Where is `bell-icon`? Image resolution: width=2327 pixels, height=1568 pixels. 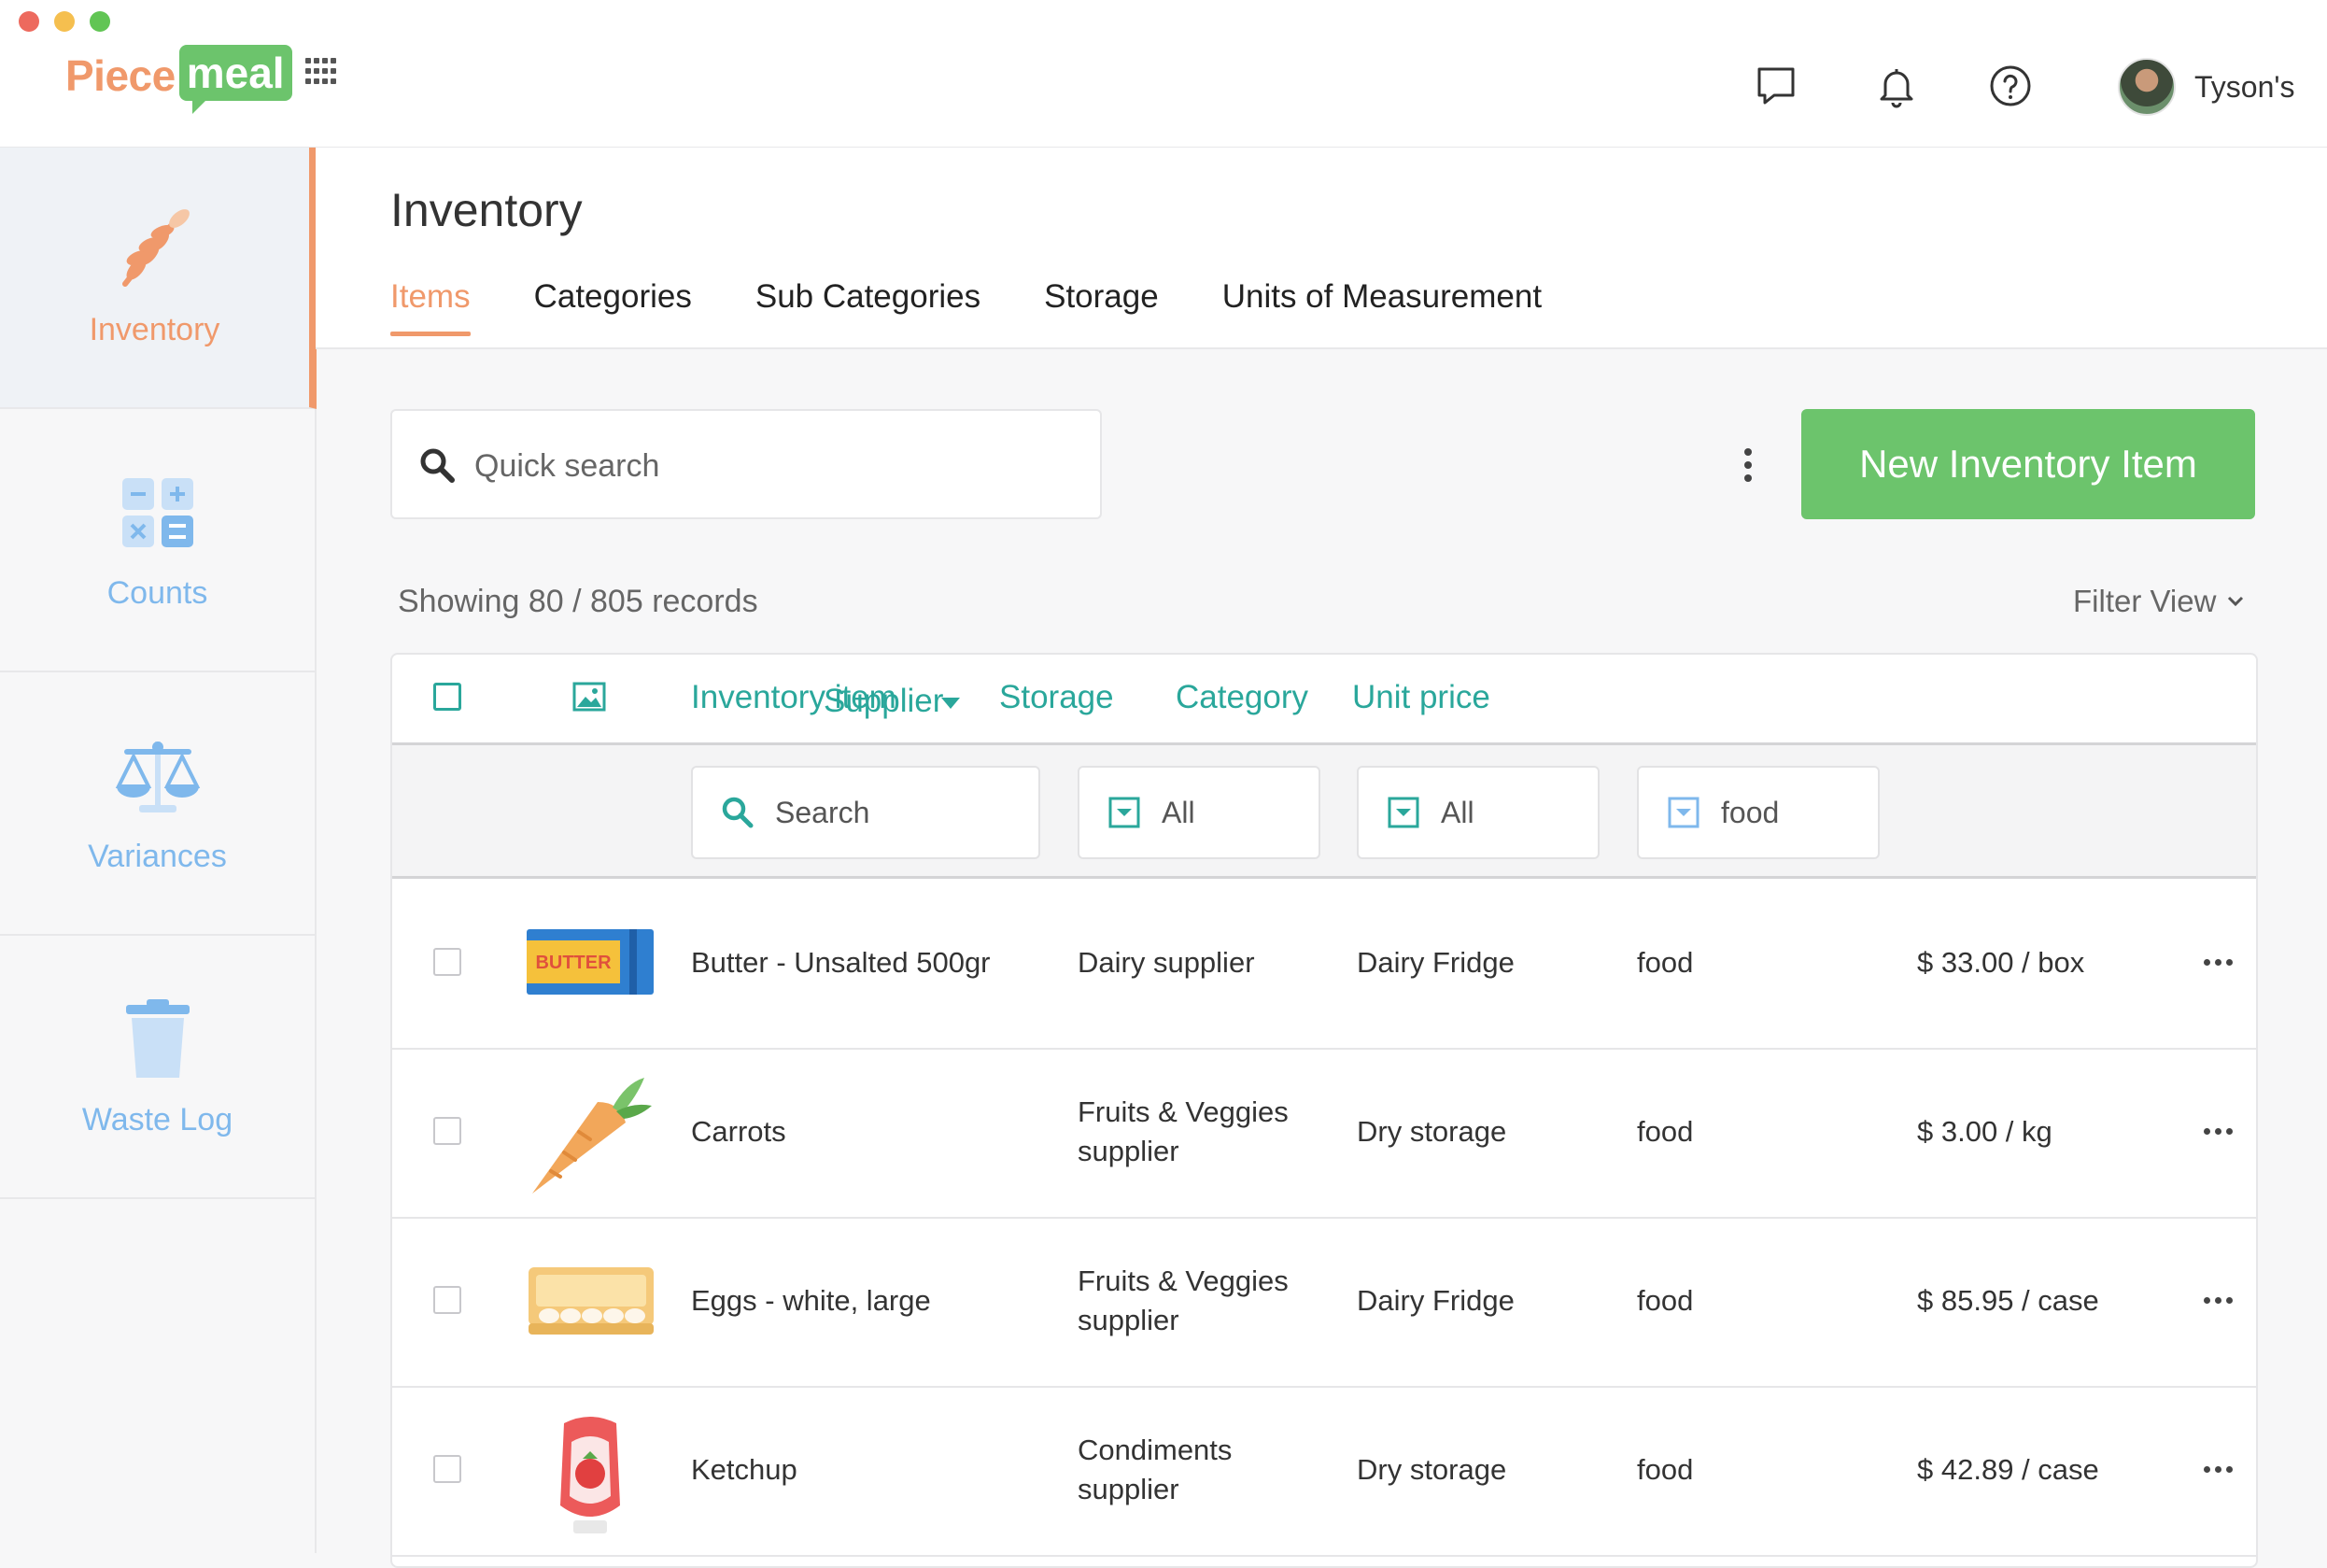 bell-icon is located at coordinates (1896, 86).